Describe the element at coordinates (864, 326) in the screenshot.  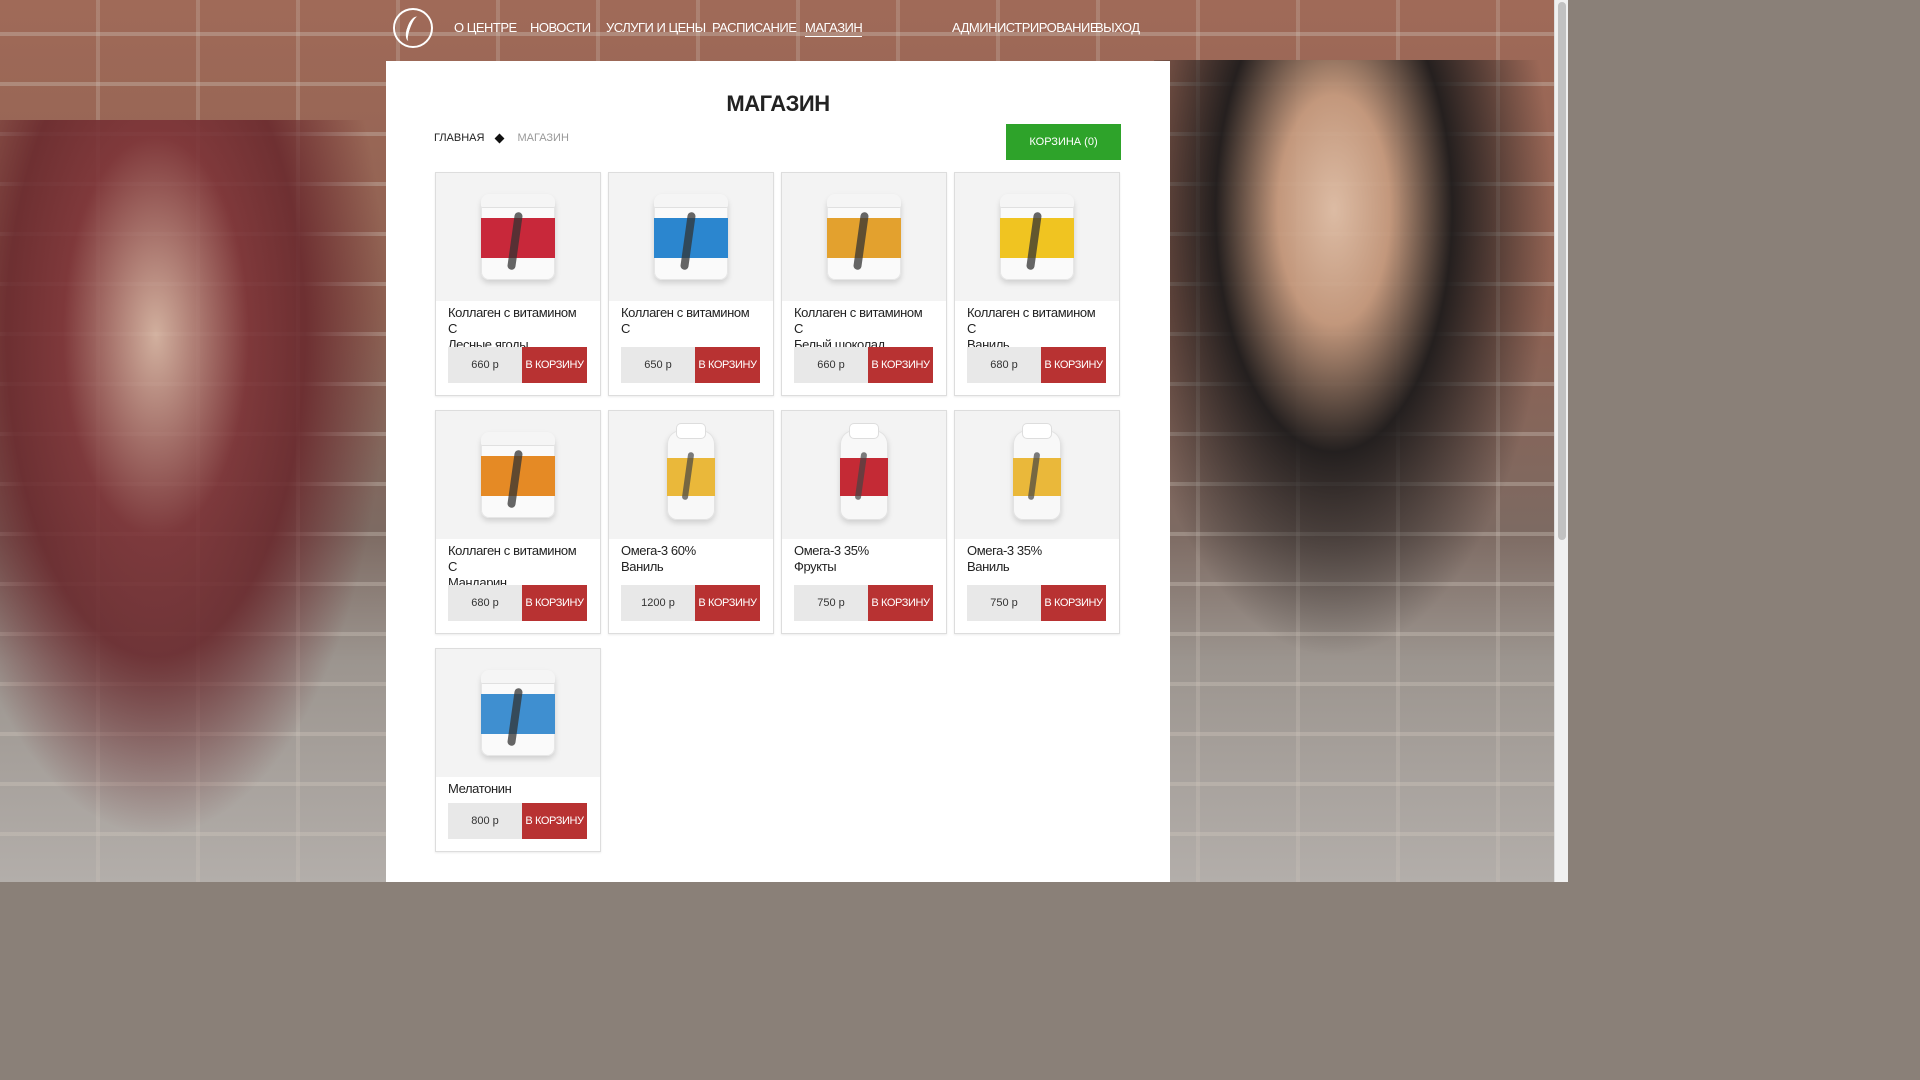
I see `product-name: Коллаген с витамином С Белый шоколад` at that location.